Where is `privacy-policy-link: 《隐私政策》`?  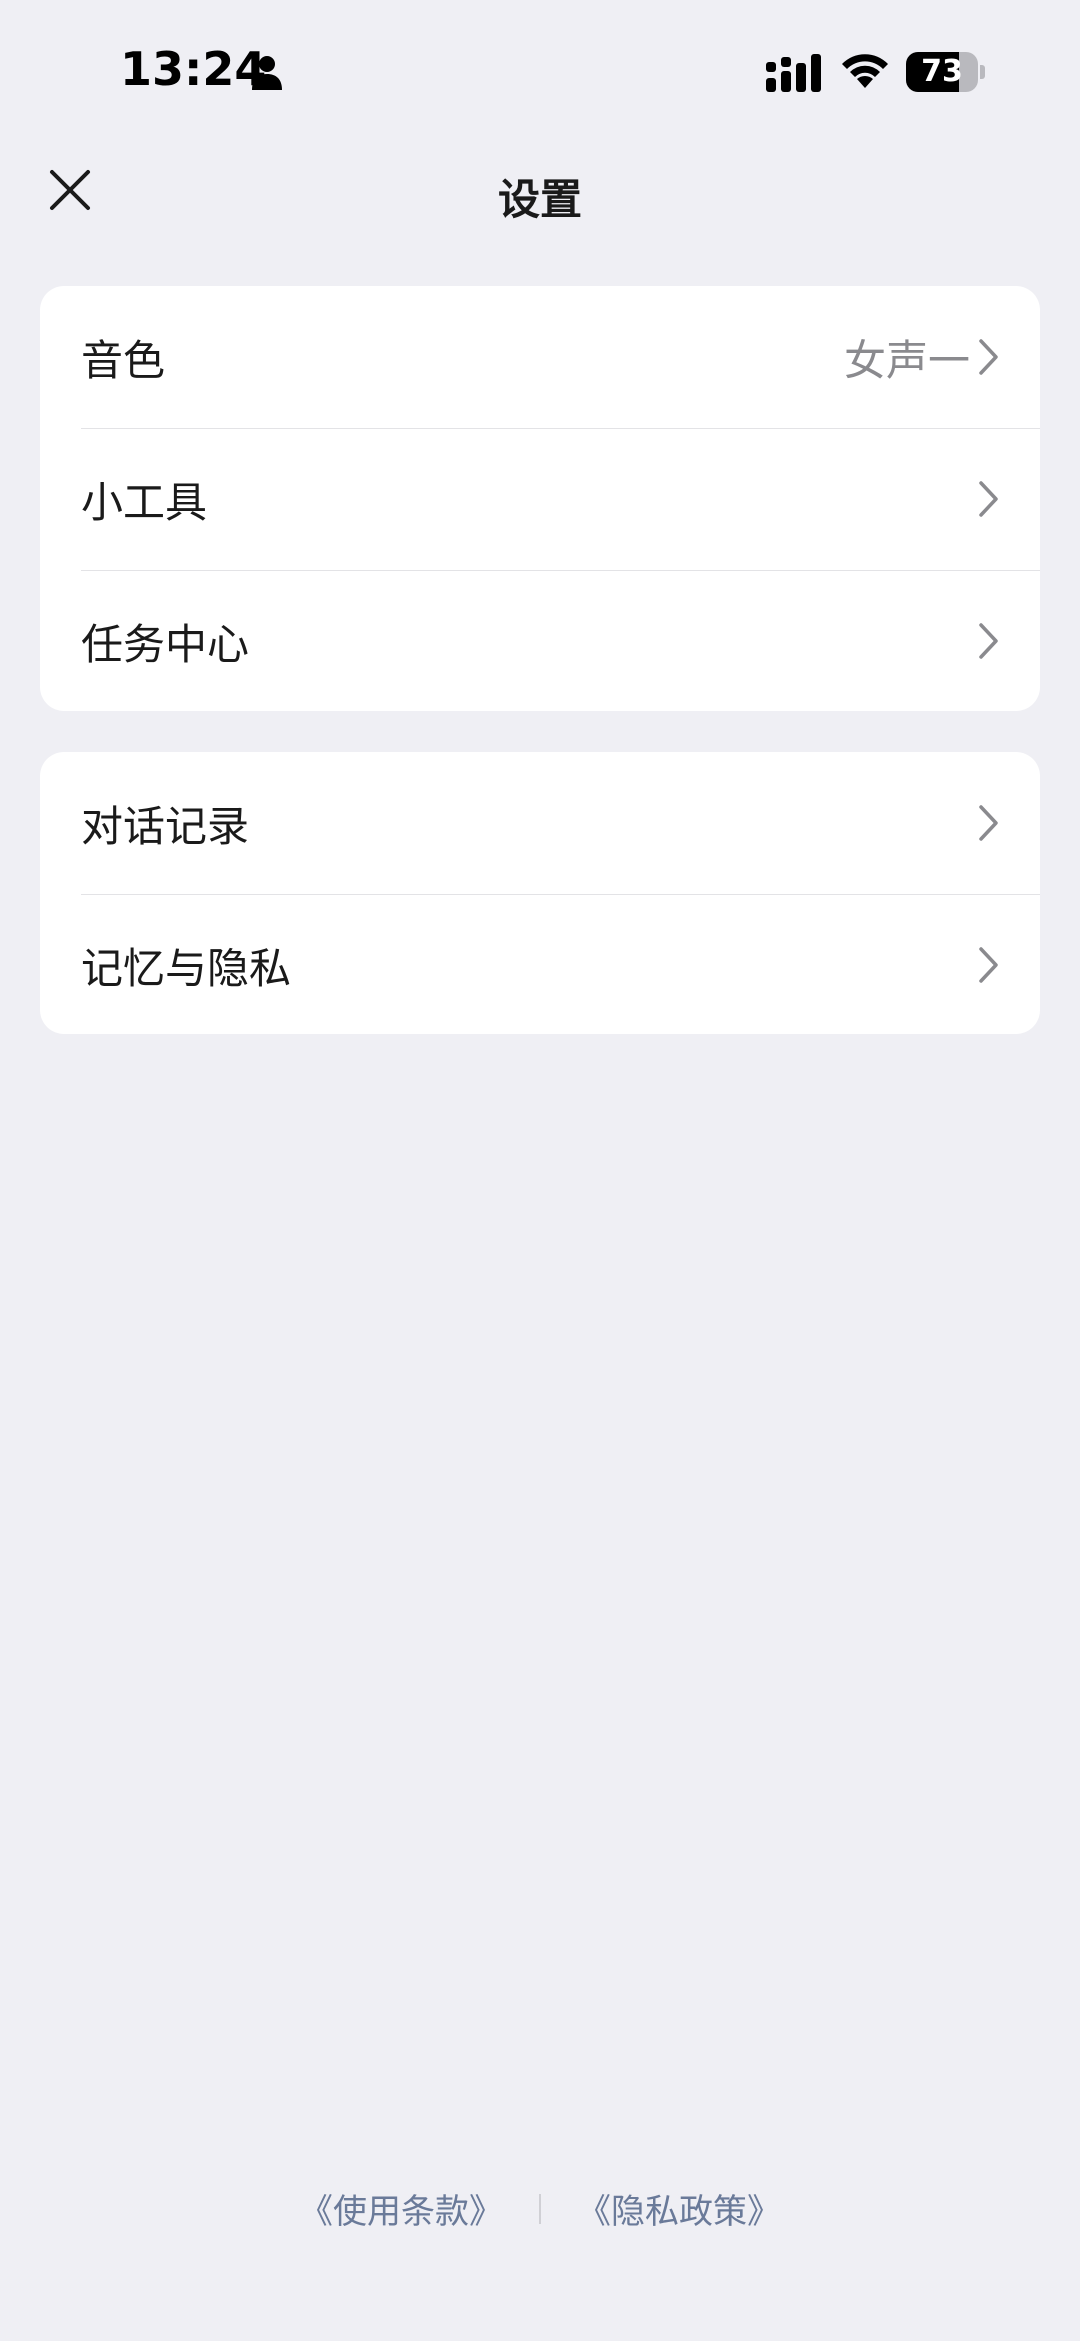
privacy-policy-link: 《隐私政策》 is located at coordinates (679, 2208).